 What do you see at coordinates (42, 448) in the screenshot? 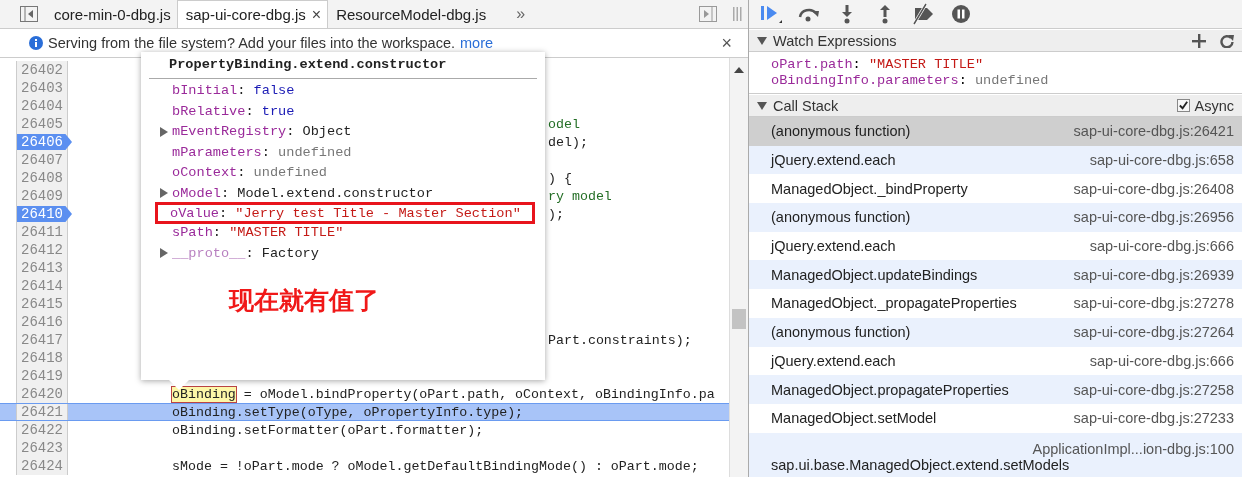
I see `line-number: 26423` at bounding box center [42, 448].